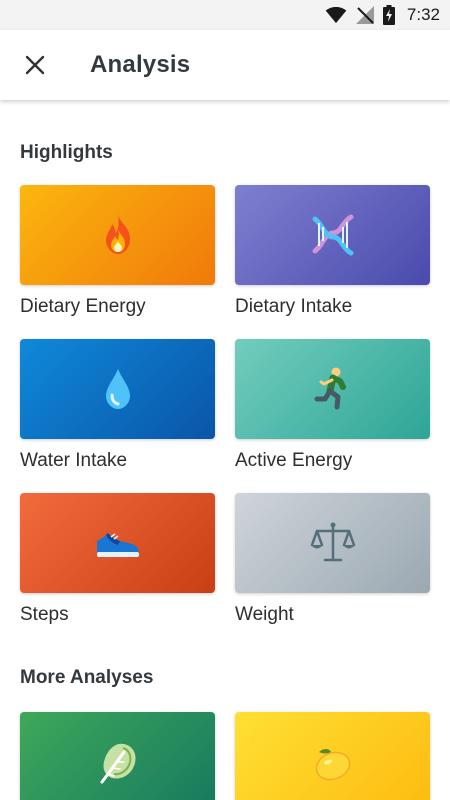 The image size is (450, 800). I want to click on fire-icon, so click(117, 234).